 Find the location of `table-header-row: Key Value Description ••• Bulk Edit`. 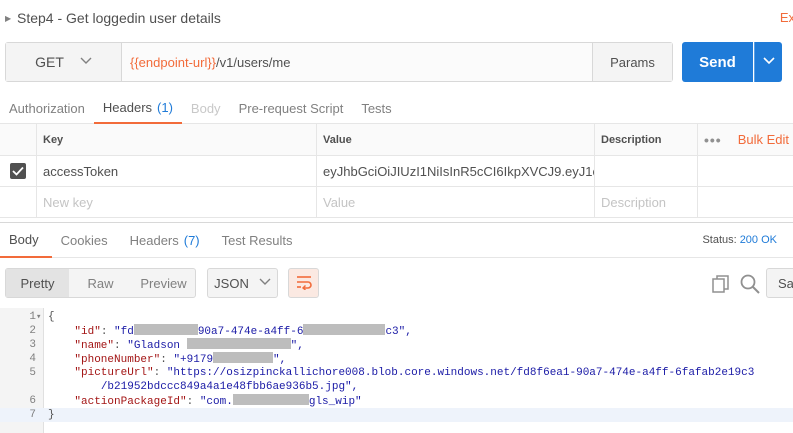

table-header-row: Key Value Description ••• Bulk Edit is located at coordinates (396, 140).